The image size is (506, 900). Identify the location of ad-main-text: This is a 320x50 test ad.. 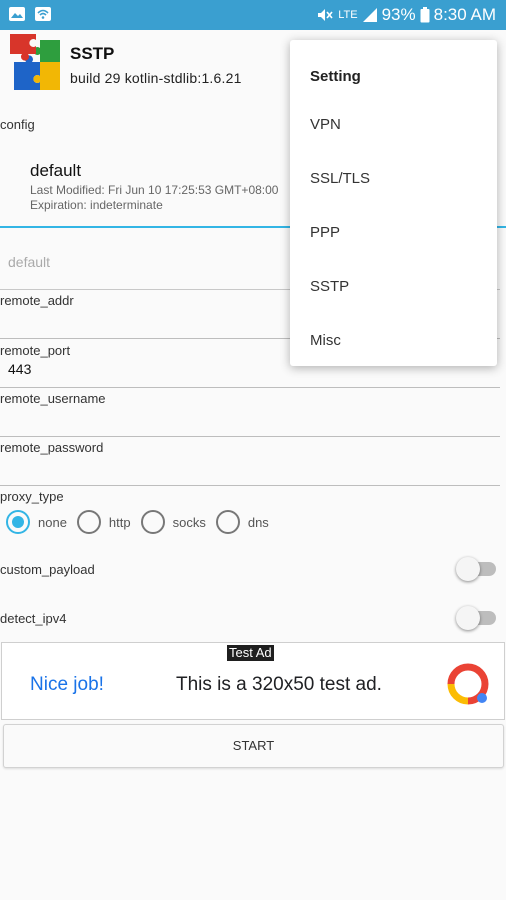
(279, 684).